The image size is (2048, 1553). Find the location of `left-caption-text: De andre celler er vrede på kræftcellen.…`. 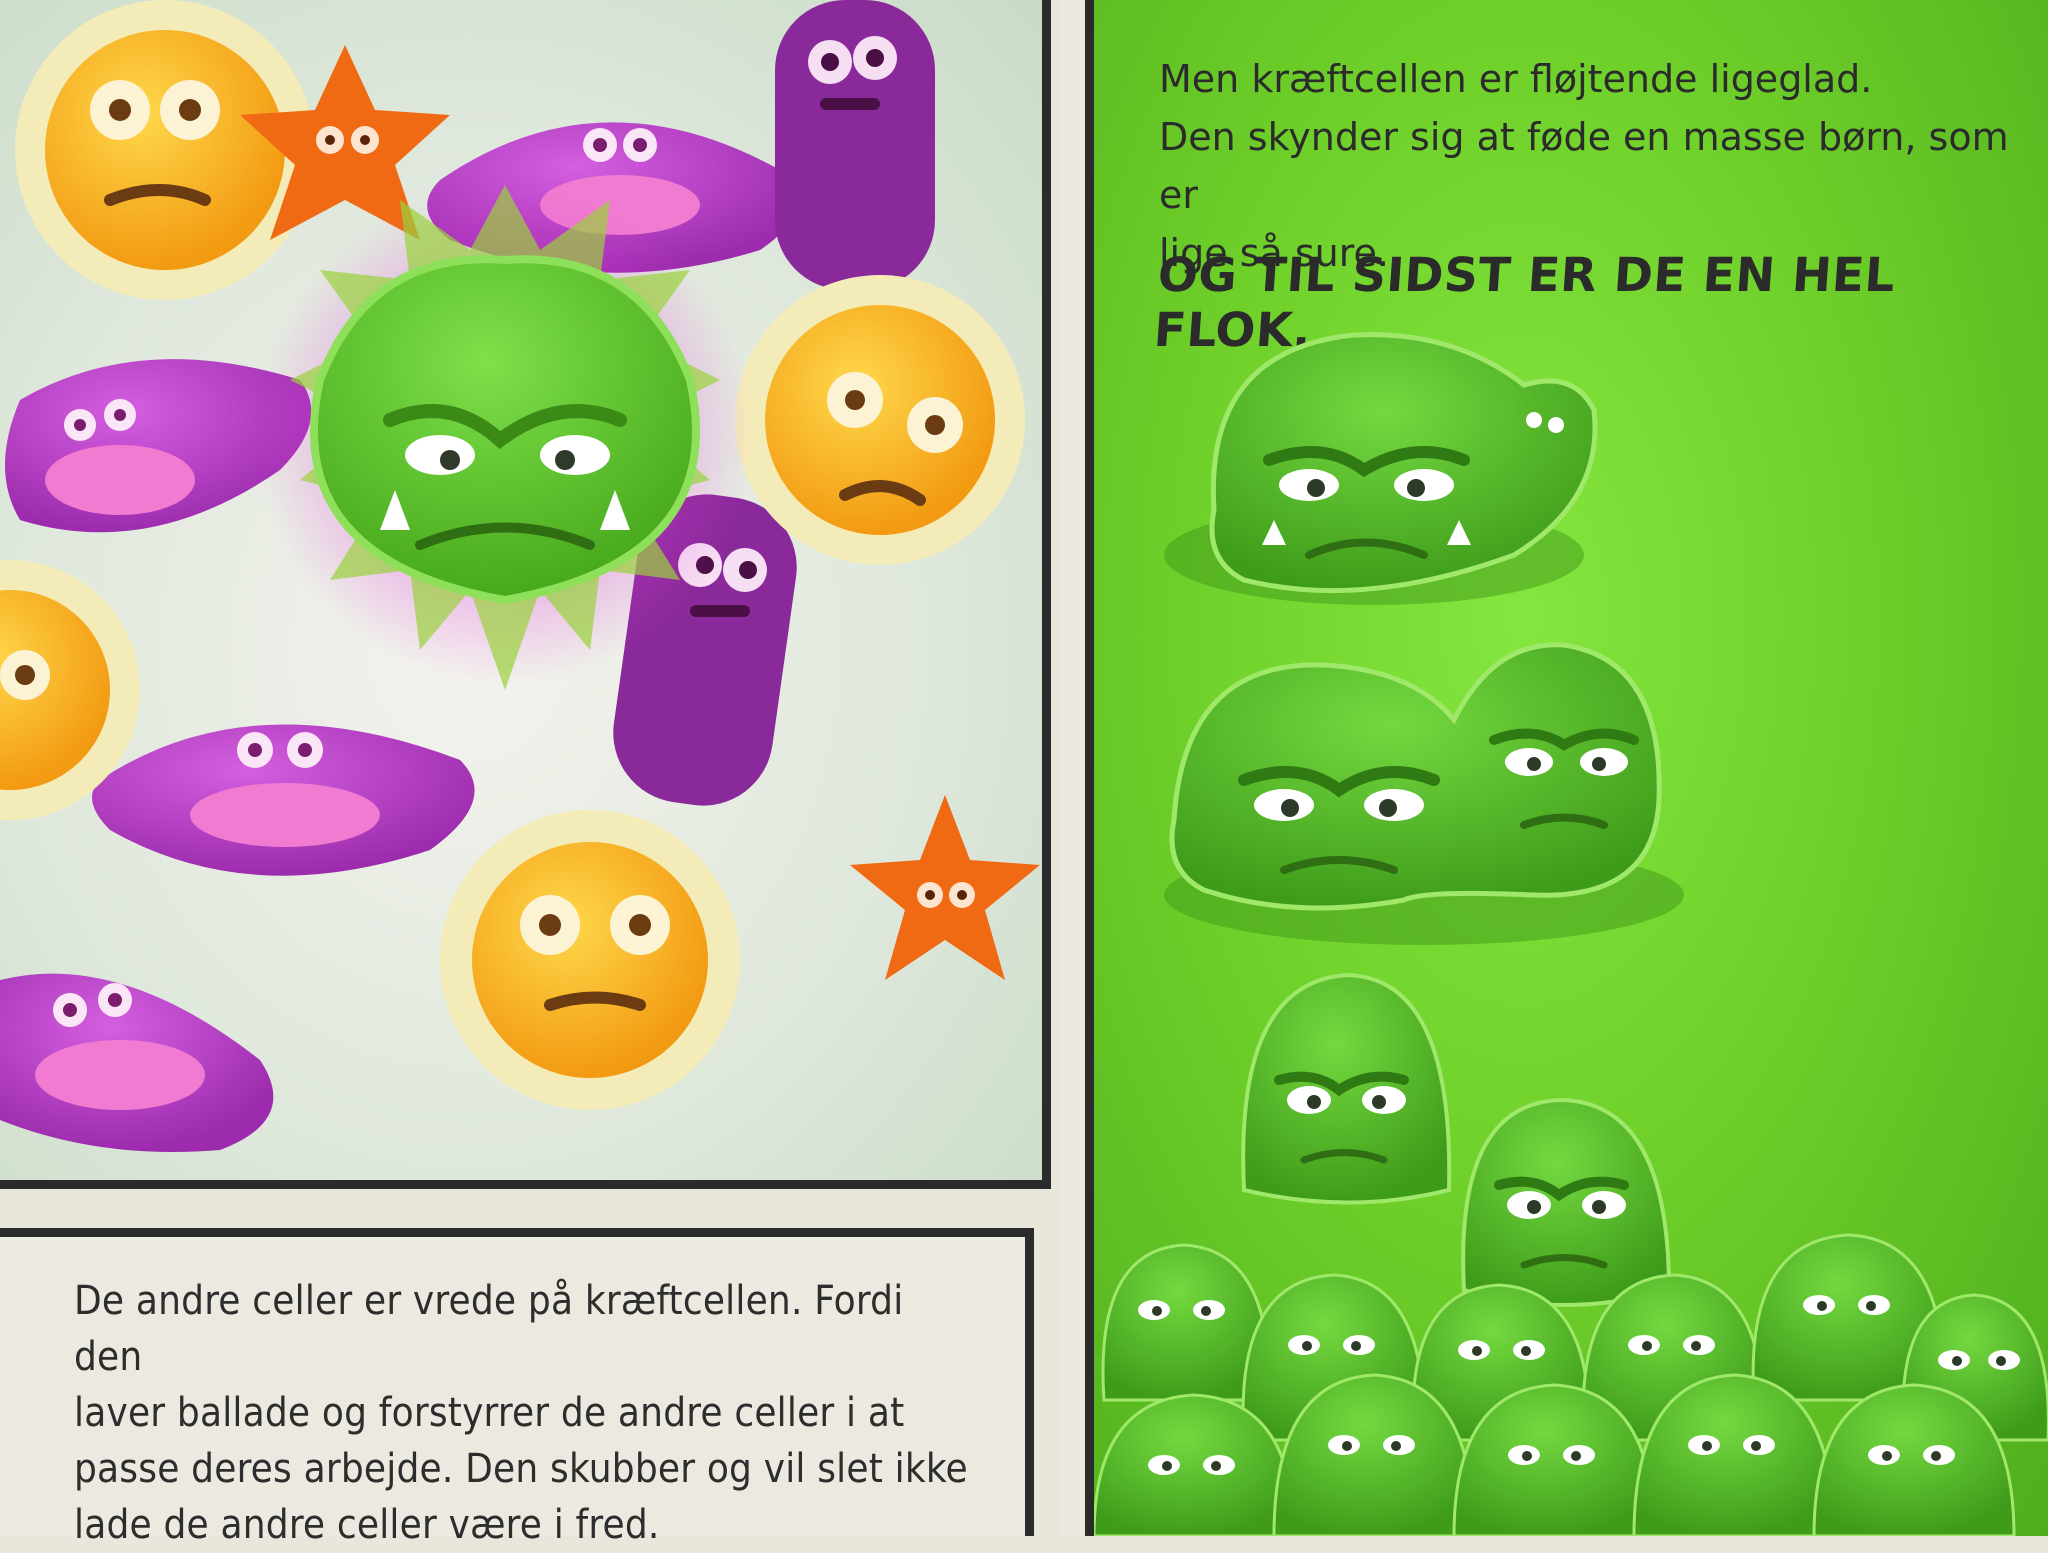

left-caption-text: De andre celler er vrede på kræftcellen.… is located at coordinates (524, 1413).